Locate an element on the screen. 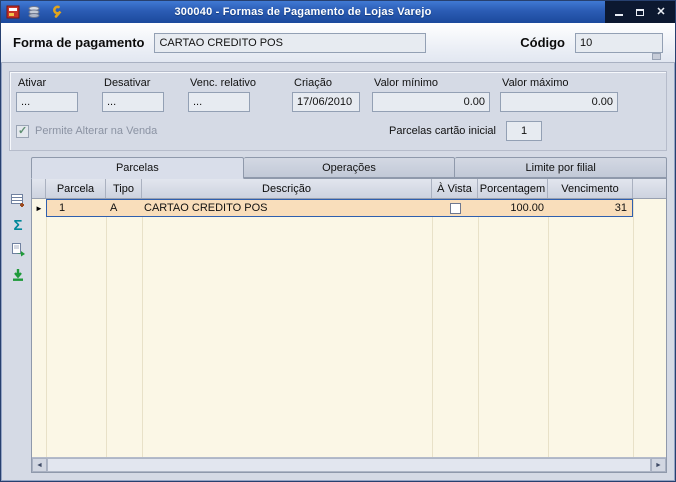 The image size is (676, 482). field-criacao: Criação is located at coordinates (326, 94).